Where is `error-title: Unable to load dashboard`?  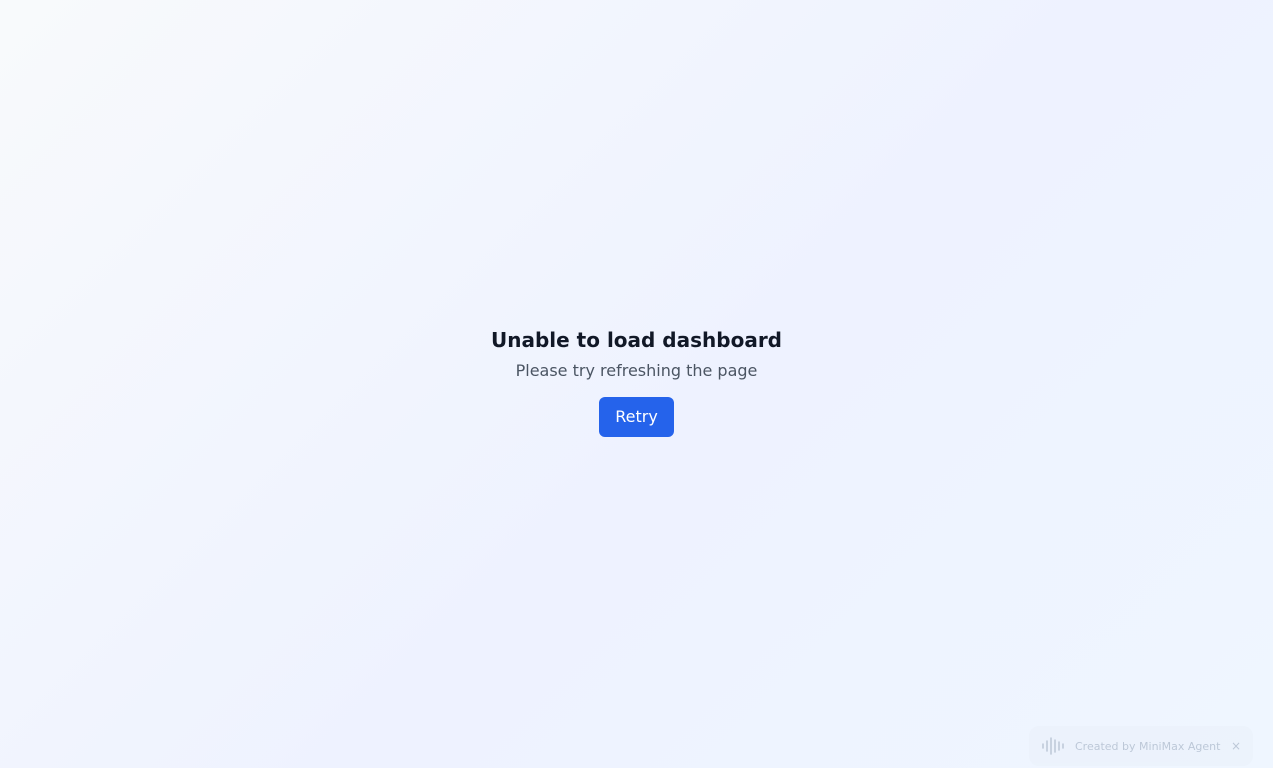
error-title: Unable to load dashboard is located at coordinates (636, 340).